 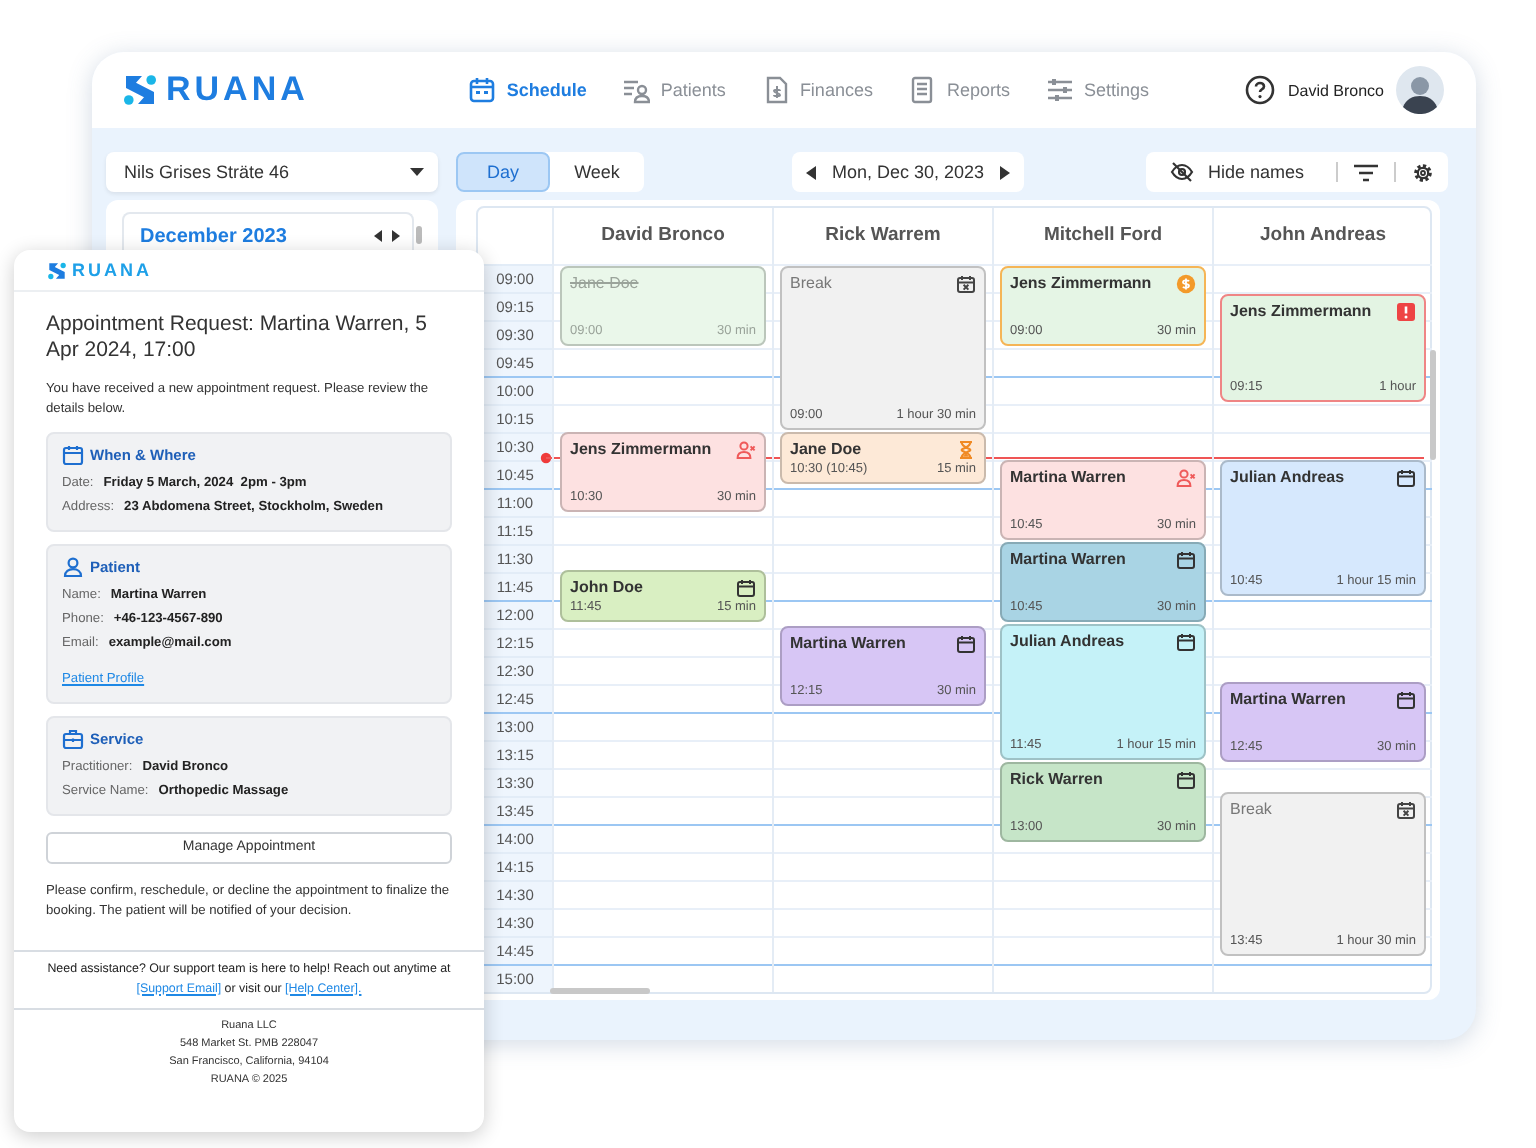 I want to click on date-label: Mon, Dec 30, 2023, so click(x=908, y=172).